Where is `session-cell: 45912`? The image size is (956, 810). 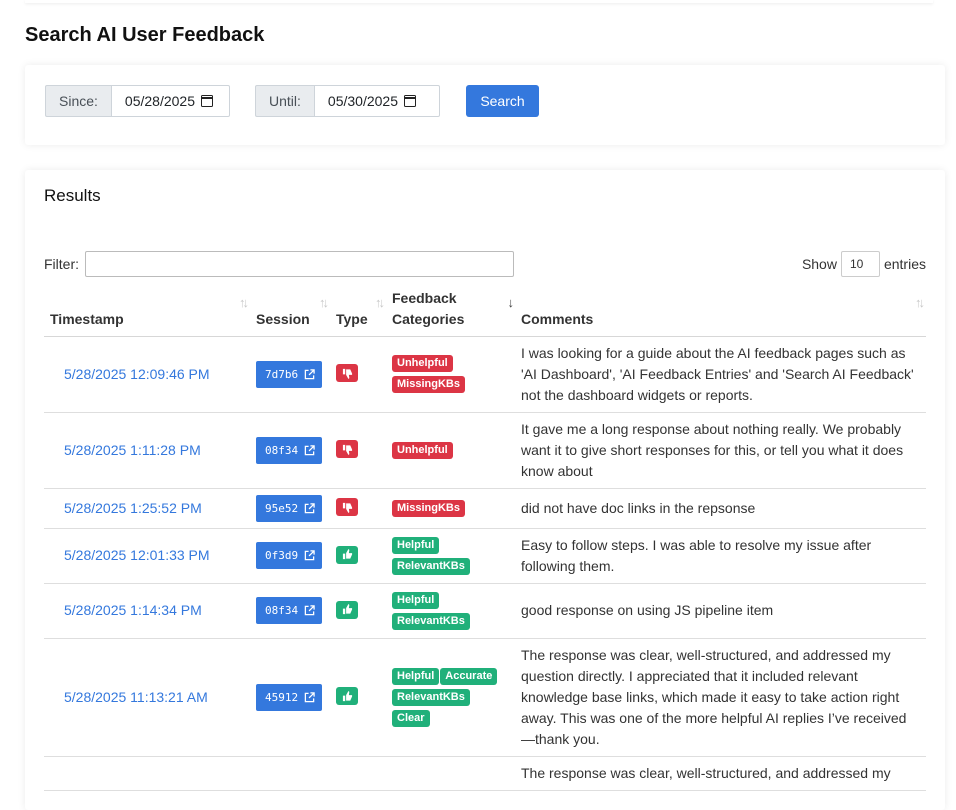
session-cell: 45912 is located at coordinates (290, 697).